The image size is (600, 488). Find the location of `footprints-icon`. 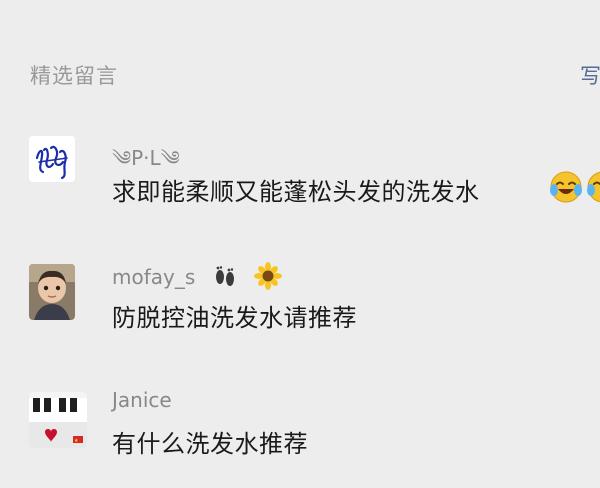

footprints-icon is located at coordinates (225, 278).